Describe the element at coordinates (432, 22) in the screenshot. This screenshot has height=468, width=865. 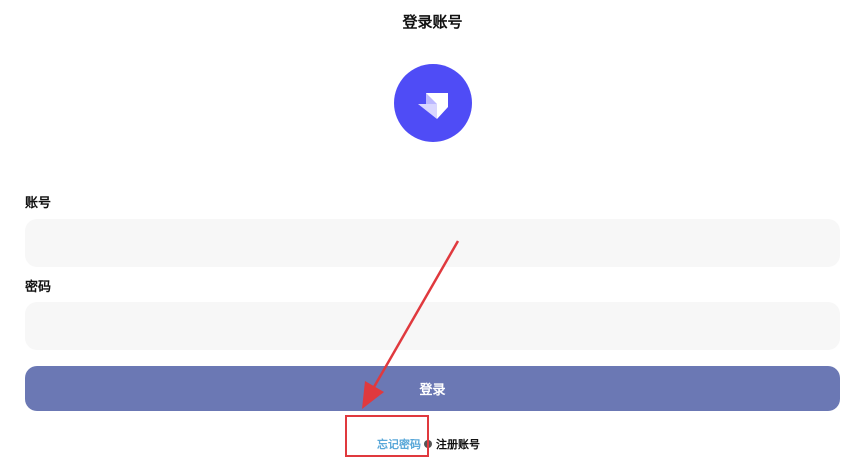
I see `page-title: 登录账号` at that location.